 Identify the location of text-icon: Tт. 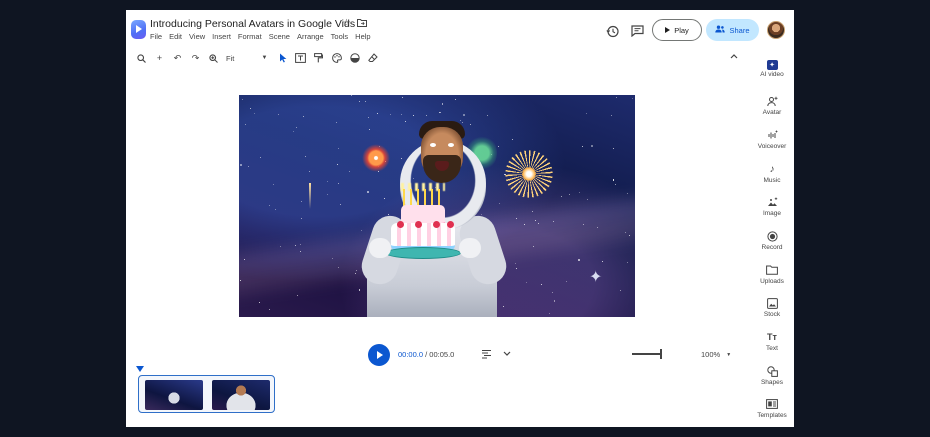
(772, 337).